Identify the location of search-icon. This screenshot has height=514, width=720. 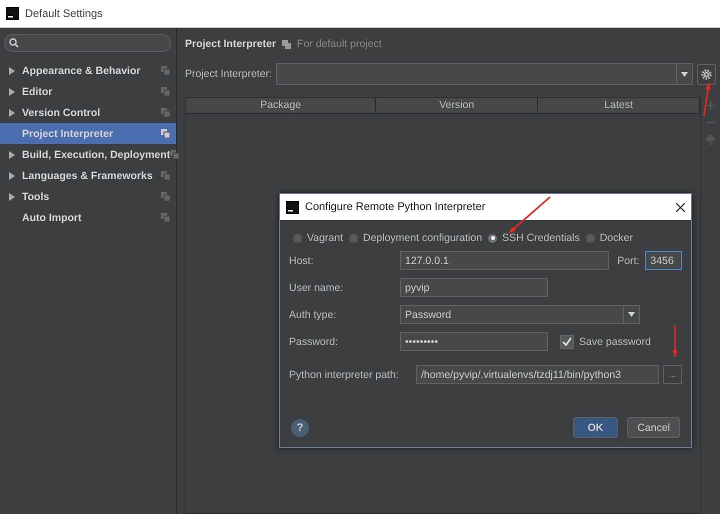
(14, 43).